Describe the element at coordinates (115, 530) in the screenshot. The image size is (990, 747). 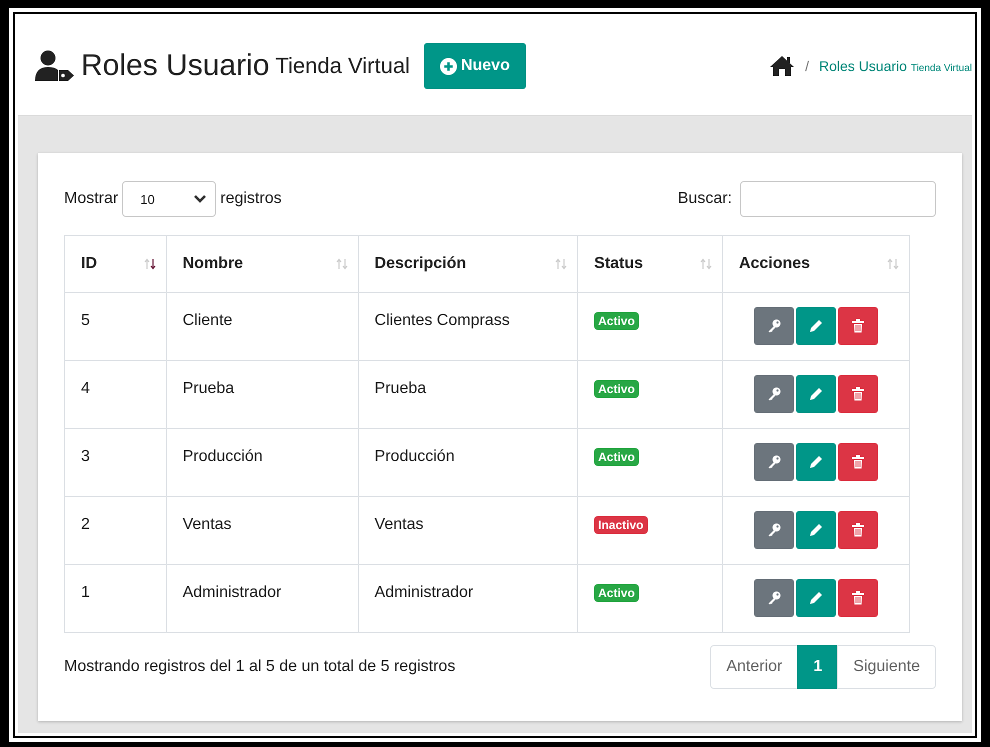
I see `table-cell: 2` at that location.